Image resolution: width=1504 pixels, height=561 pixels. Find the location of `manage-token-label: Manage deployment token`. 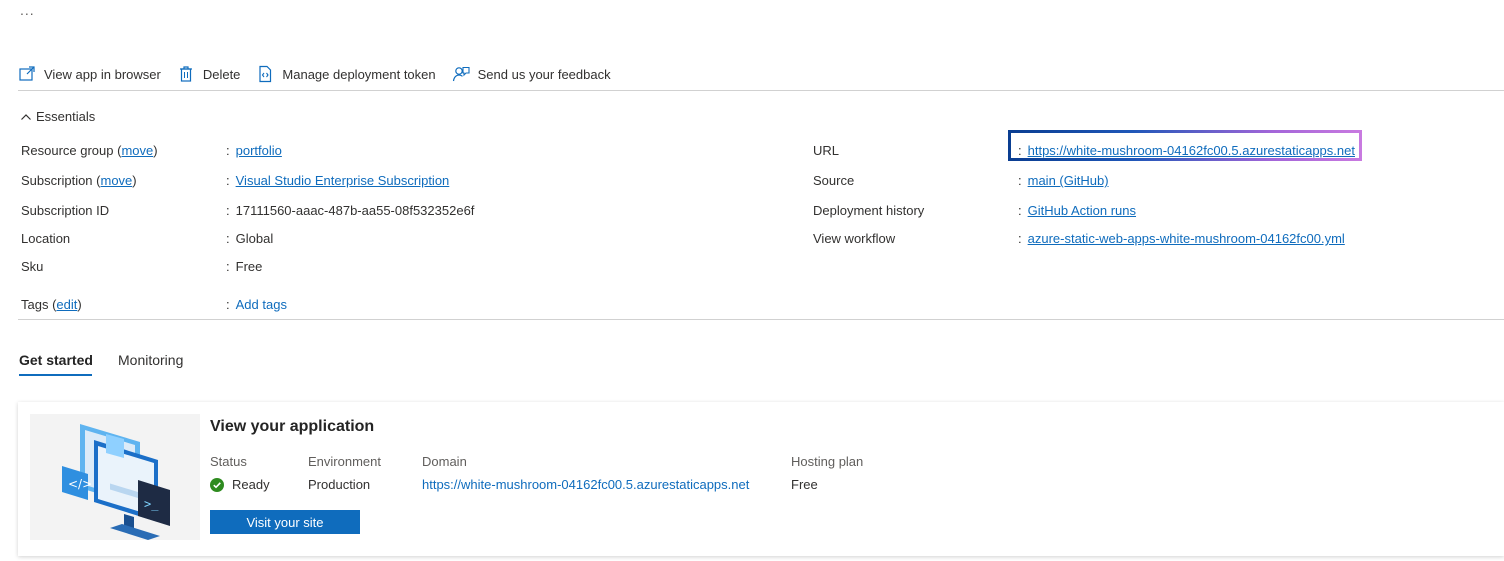

manage-token-label: Manage deployment token is located at coordinates (359, 74).